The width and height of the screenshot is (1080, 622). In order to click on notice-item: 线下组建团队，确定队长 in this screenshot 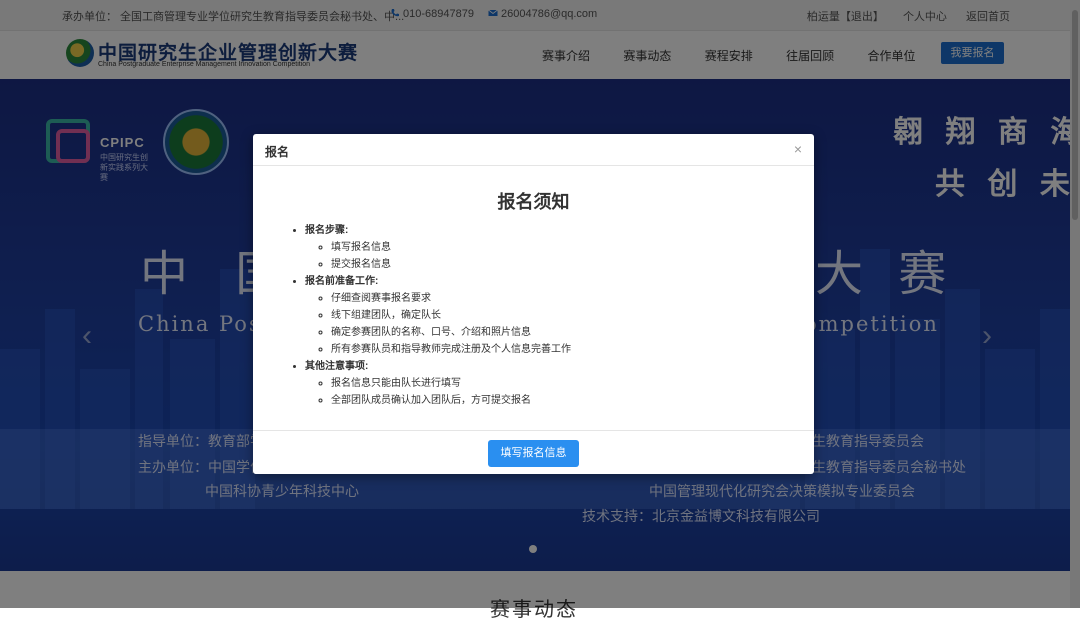, I will do `click(451, 315)`.